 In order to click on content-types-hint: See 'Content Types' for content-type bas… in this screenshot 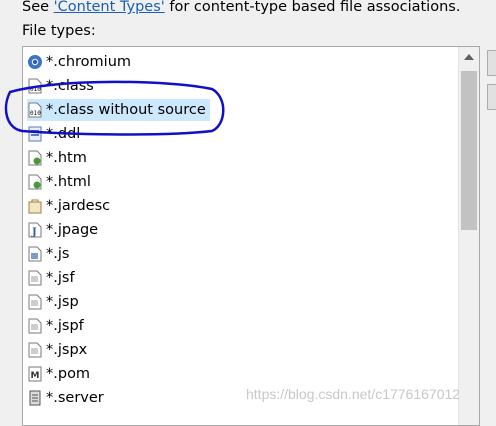, I will do `click(241, 7)`.